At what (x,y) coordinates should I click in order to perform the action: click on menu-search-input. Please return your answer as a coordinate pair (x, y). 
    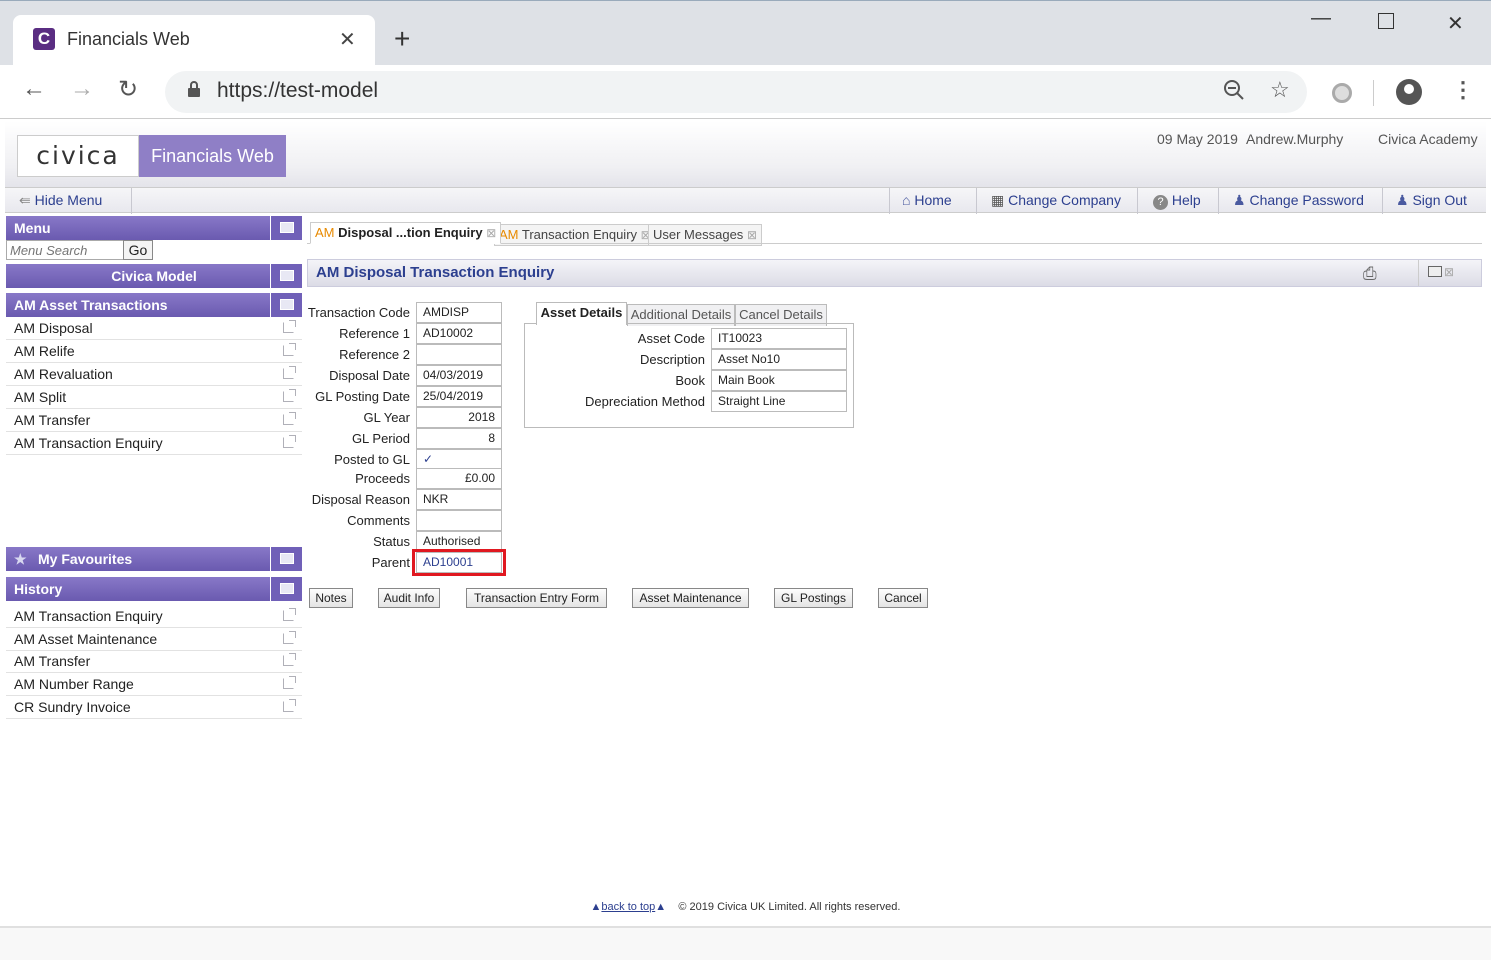
    Looking at the image, I should click on (65, 250).